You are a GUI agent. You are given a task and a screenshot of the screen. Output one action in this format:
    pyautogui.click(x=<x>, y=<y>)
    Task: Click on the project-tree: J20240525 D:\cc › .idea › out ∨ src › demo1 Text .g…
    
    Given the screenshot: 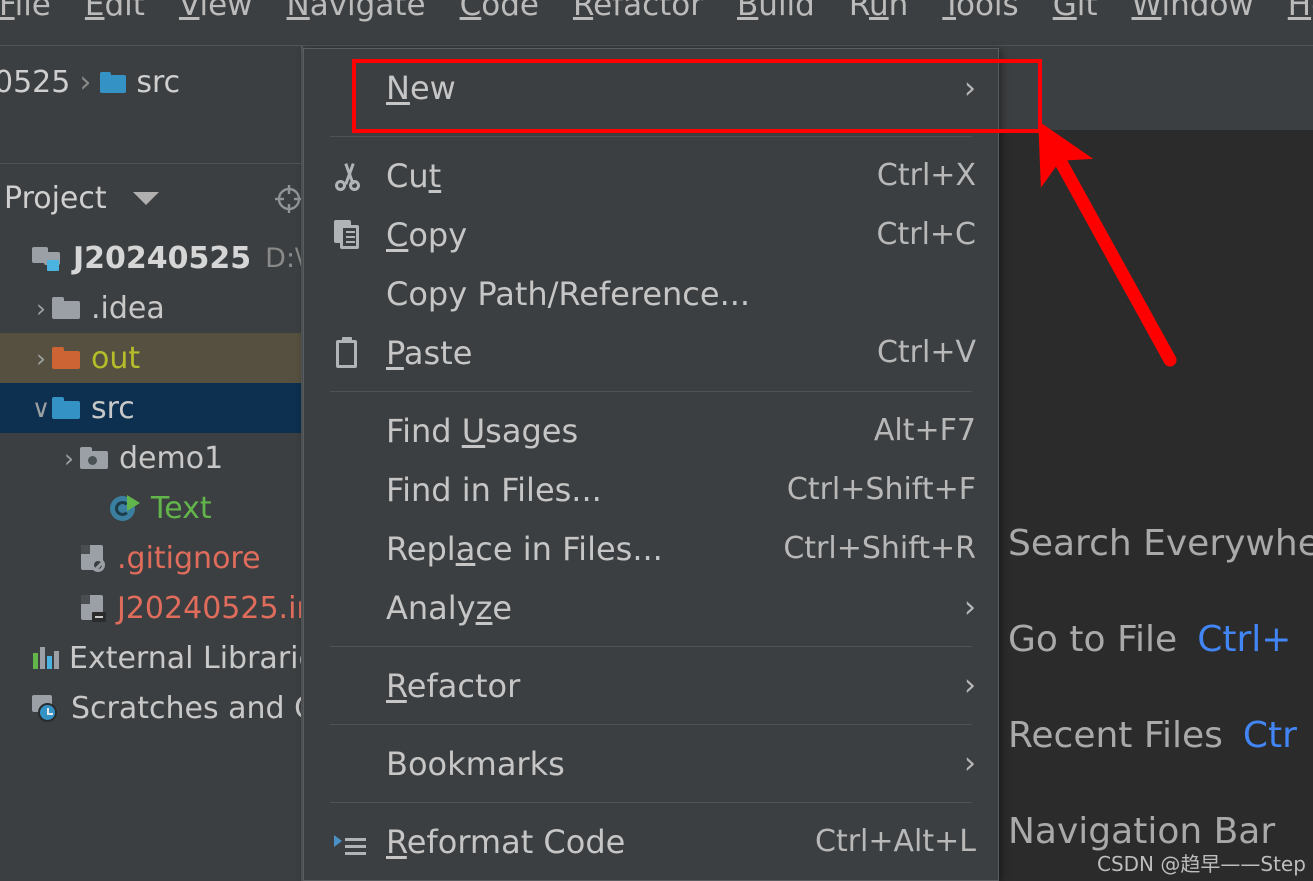 What is the action you would take?
    pyautogui.click(x=167, y=483)
    